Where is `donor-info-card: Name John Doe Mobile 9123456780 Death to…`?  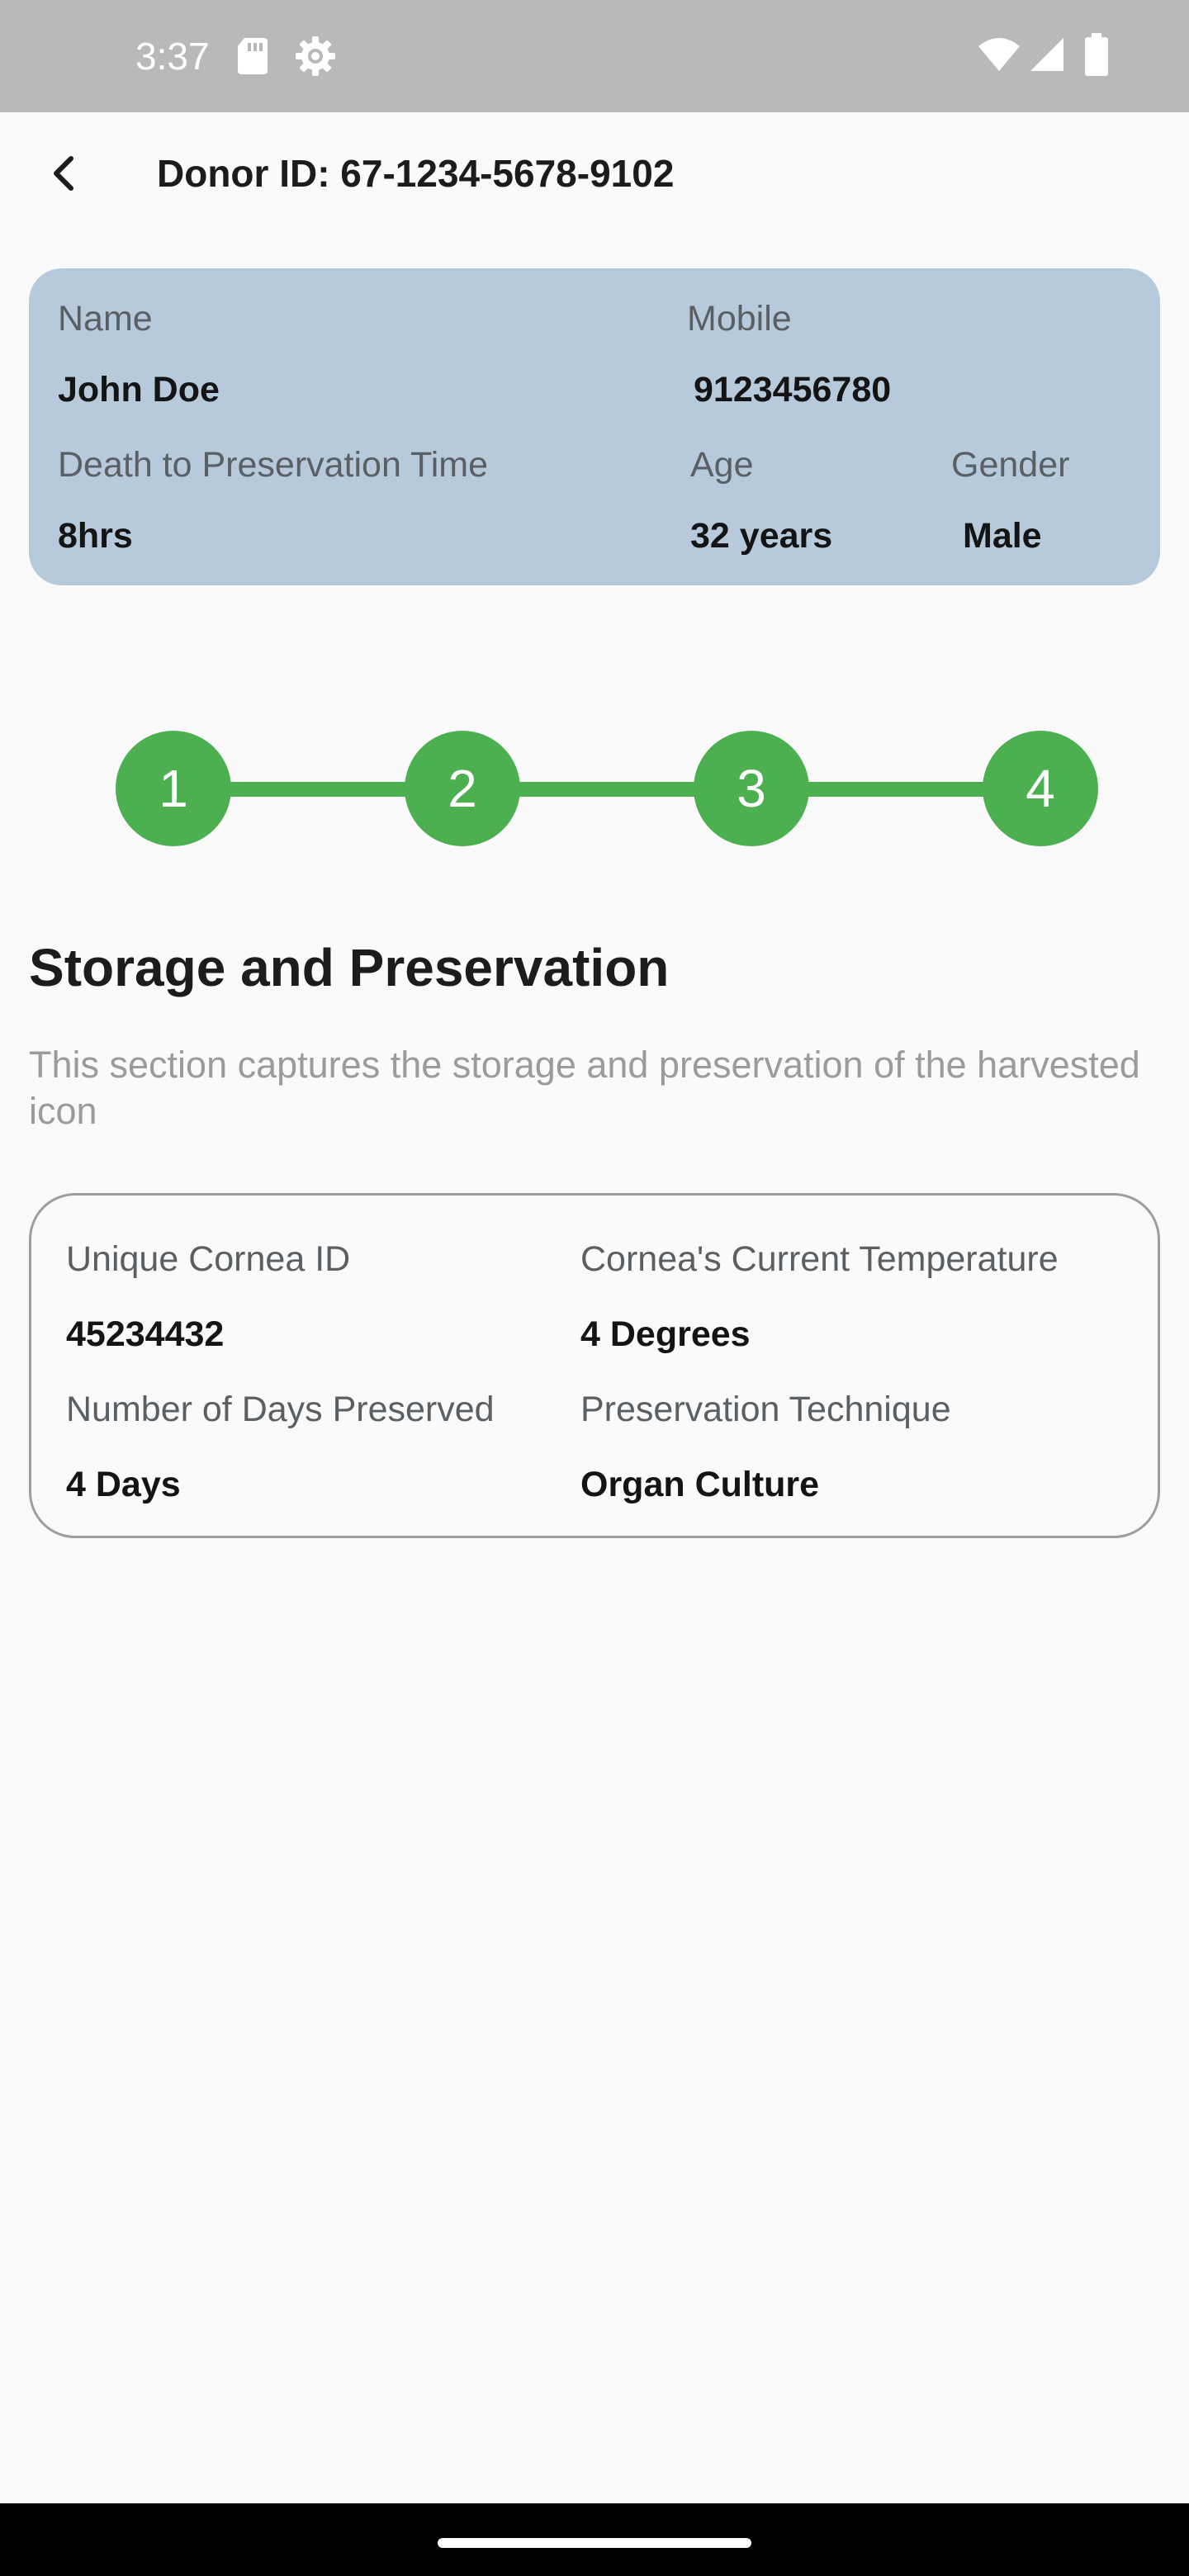
donor-info-card: Name John Doe Mobile 9123456780 Death to… is located at coordinates (594, 426).